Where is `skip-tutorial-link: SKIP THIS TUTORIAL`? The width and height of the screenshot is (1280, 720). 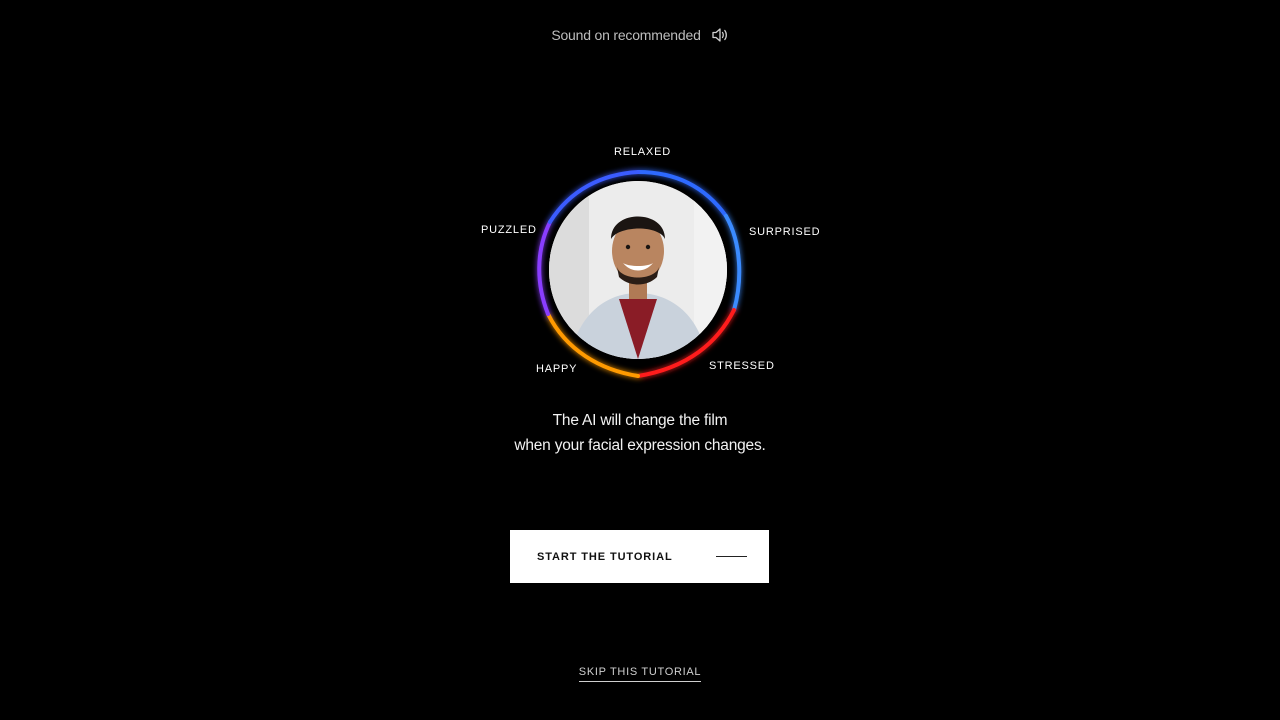
skip-tutorial-link: SKIP THIS TUTORIAL is located at coordinates (640, 674).